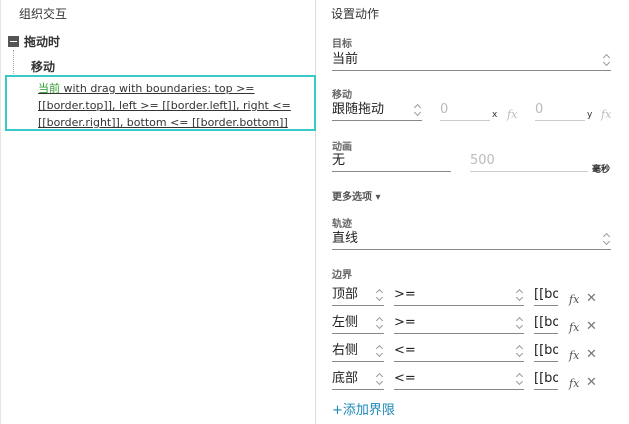 Image resolution: width=629 pixels, height=424 pixels. Describe the element at coordinates (339, 160) in the screenshot. I see `animation-value: 无` at that location.